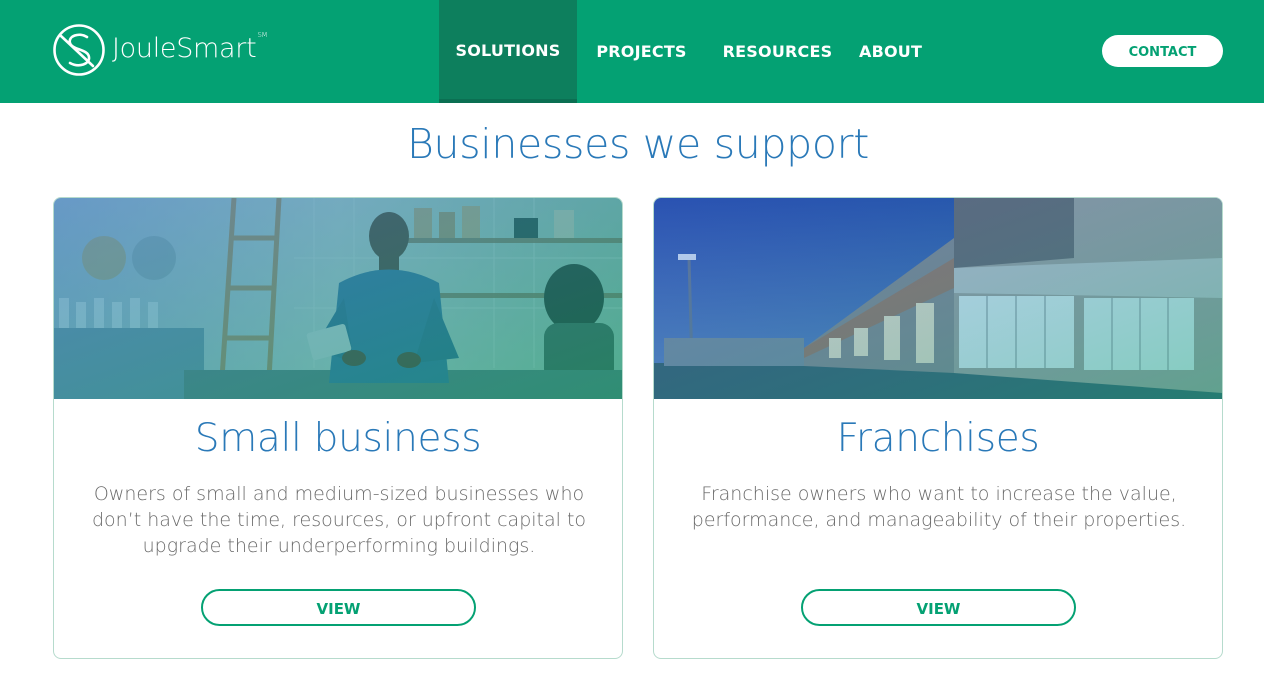  I want to click on man-with-tablet-photo, so click(338, 298).